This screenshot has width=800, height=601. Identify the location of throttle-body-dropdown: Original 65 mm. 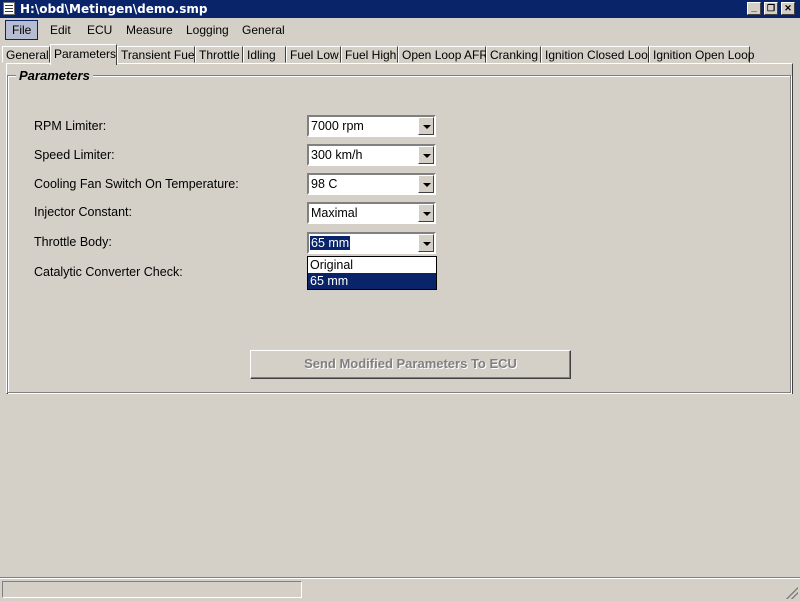
(372, 273).